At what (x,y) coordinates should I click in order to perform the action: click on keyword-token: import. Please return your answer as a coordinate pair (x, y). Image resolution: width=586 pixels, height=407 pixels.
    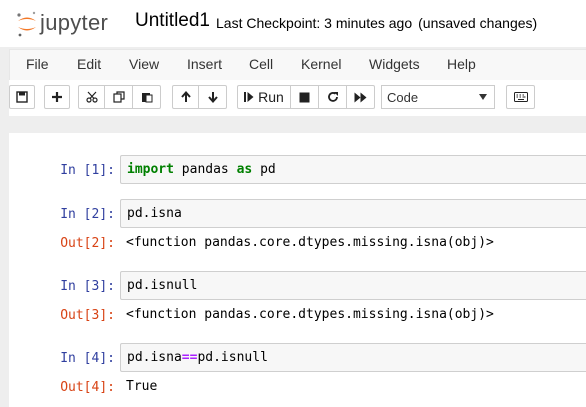
    Looking at the image, I should click on (150, 169).